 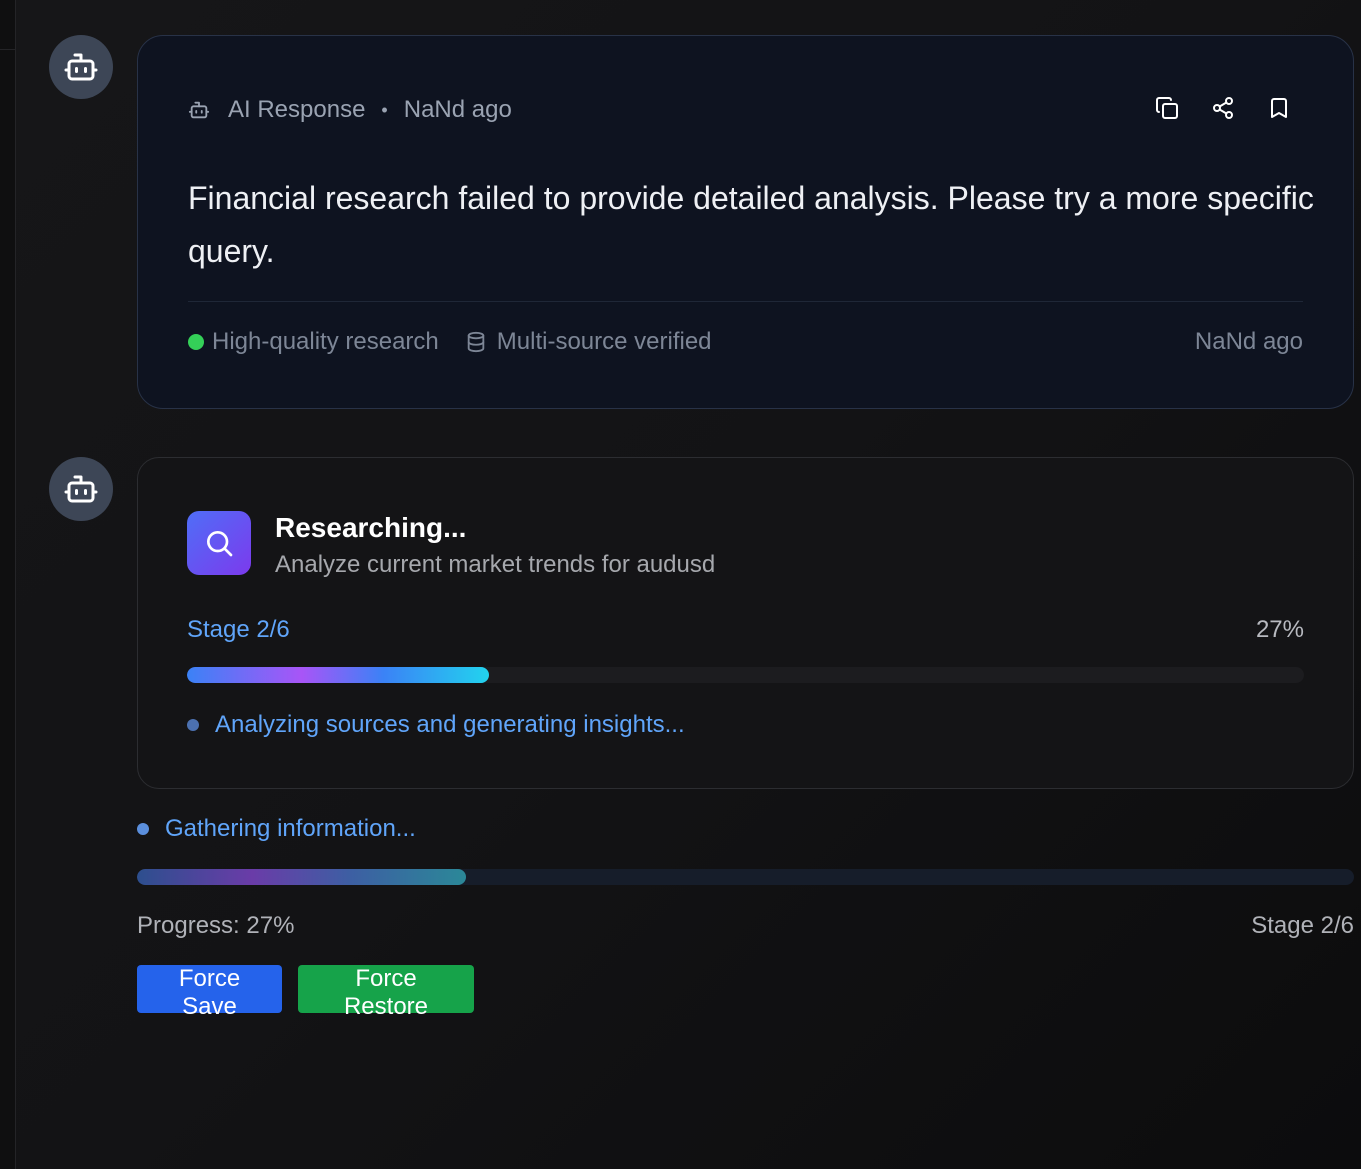 What do you see at coordinates (476, 342) in the screenshot?
I see `database-icon` at bounding box center [476, 342].